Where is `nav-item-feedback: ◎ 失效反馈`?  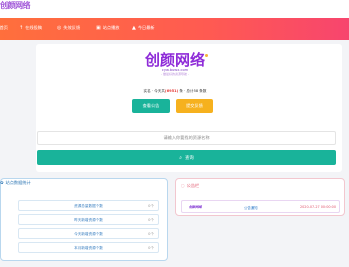 nav-item-feedback: ◎ 失效反馈 is located at coordinates (68, 28).